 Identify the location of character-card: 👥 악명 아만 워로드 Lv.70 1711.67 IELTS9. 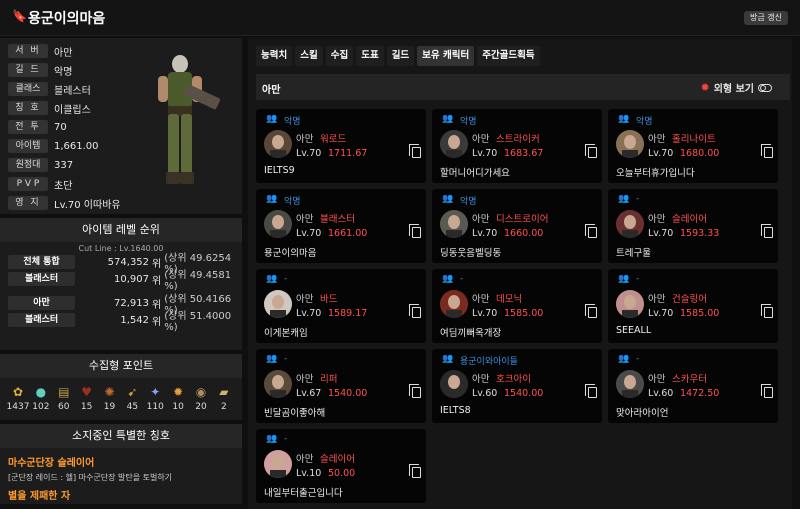
(341, 146).